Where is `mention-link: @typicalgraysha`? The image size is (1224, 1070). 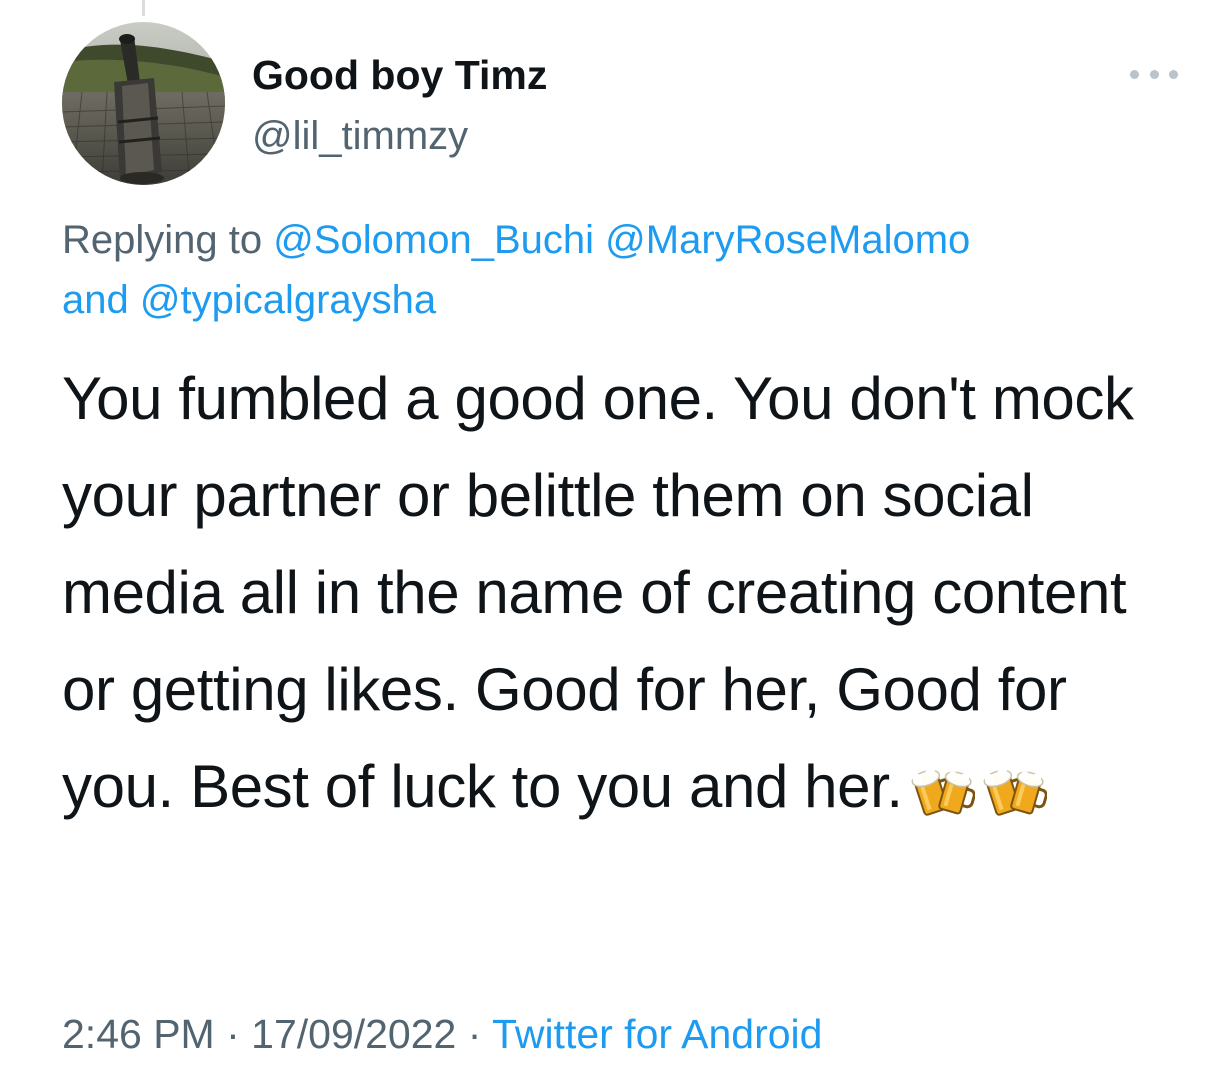 mention-link: @typicalgraysha is located at coordinates (288, 300).